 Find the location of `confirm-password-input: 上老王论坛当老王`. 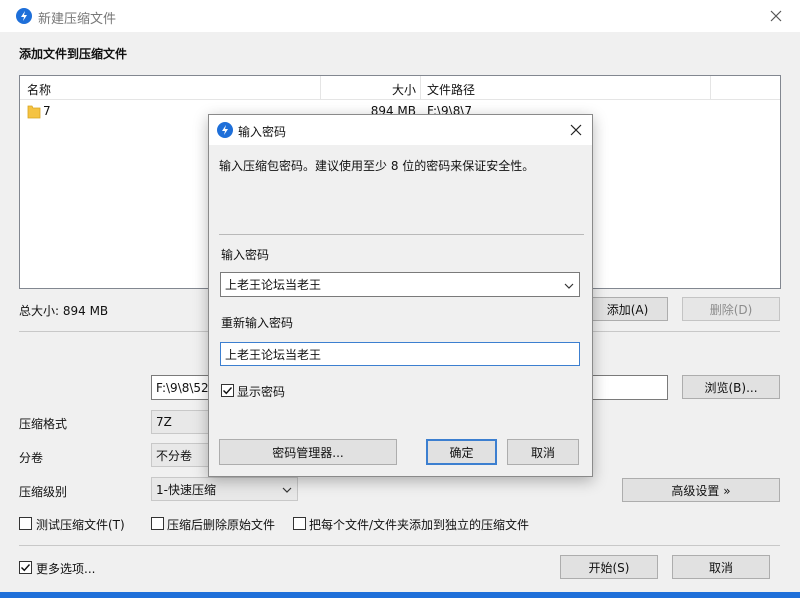

confirm-password-input: 上老王论坛当老王 is located at coordinates (400, 354).